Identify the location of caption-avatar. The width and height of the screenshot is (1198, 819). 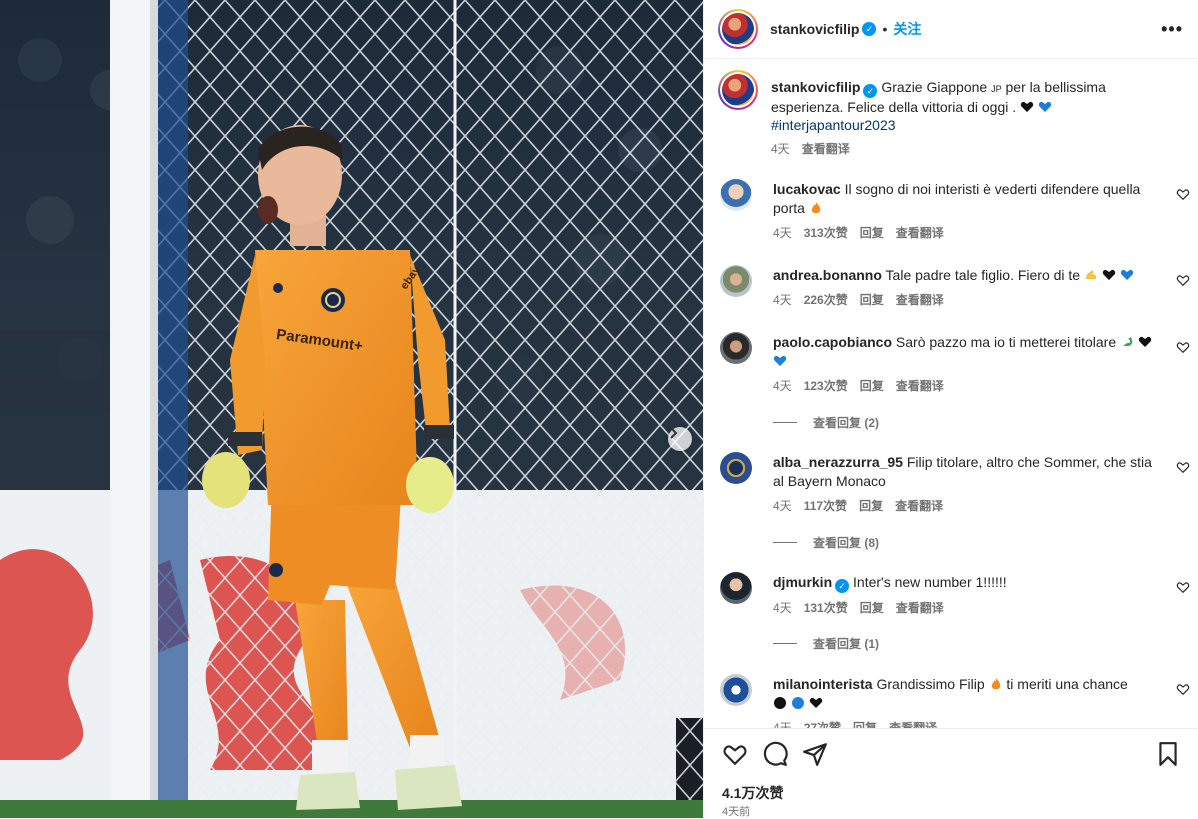
(738, 90).